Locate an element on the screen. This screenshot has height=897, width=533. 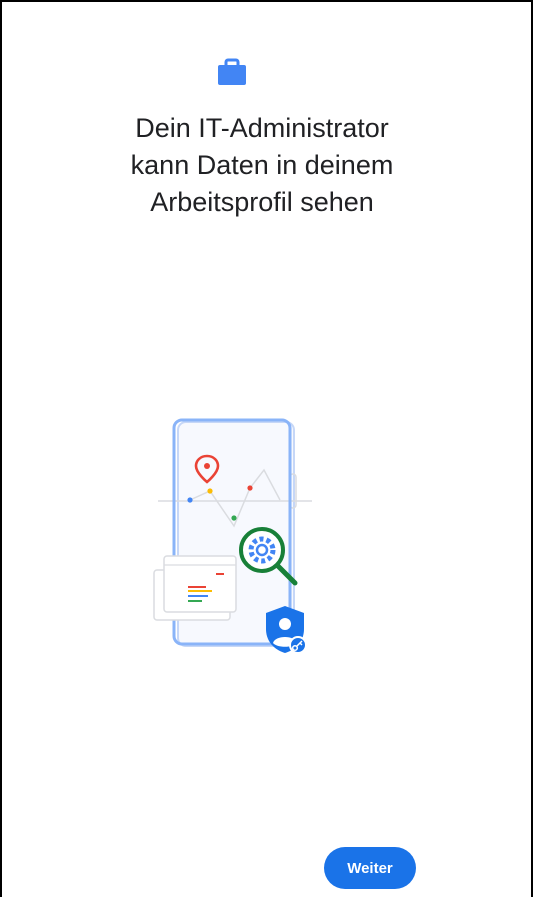
work-profile-illustration is located at coordinates (232, 536).